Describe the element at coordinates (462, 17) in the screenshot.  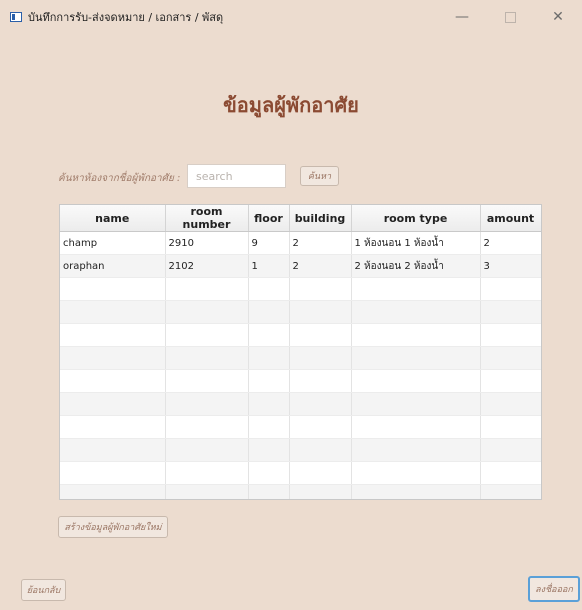
I see `minimize-button: —` at that location.